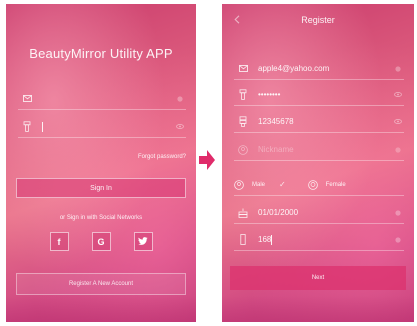 The image size is (417, 326). I want to click on reg-password-field: ••••••••, so click(319, 95).